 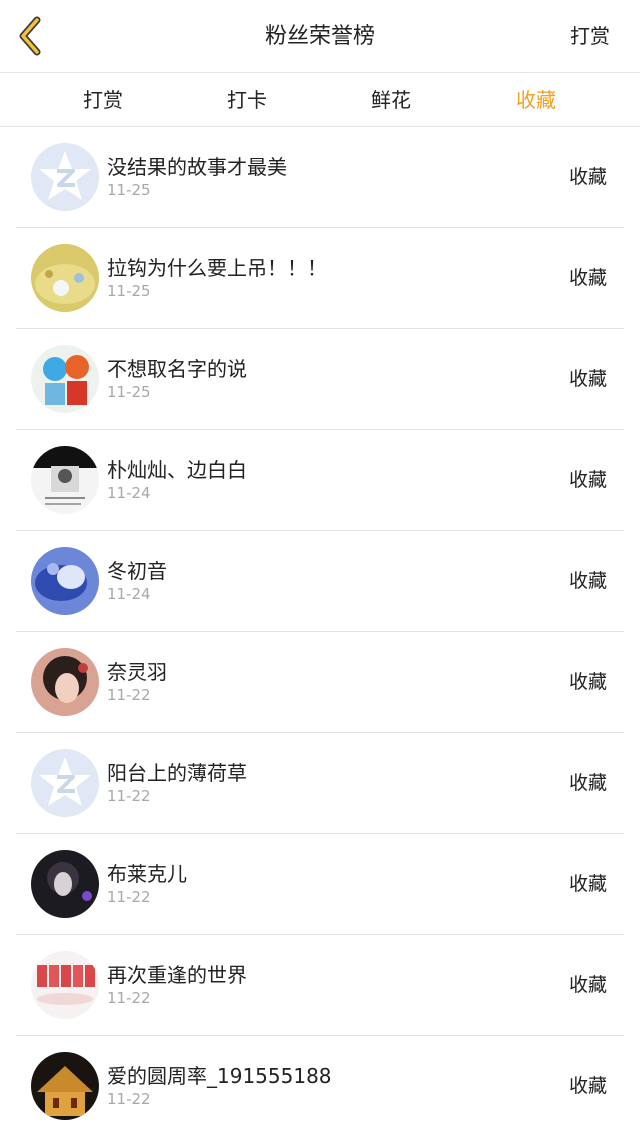 I want to click on list-item: 爱的圆周率_191555188 11-22 收藏, so click(x=320, y=1078).